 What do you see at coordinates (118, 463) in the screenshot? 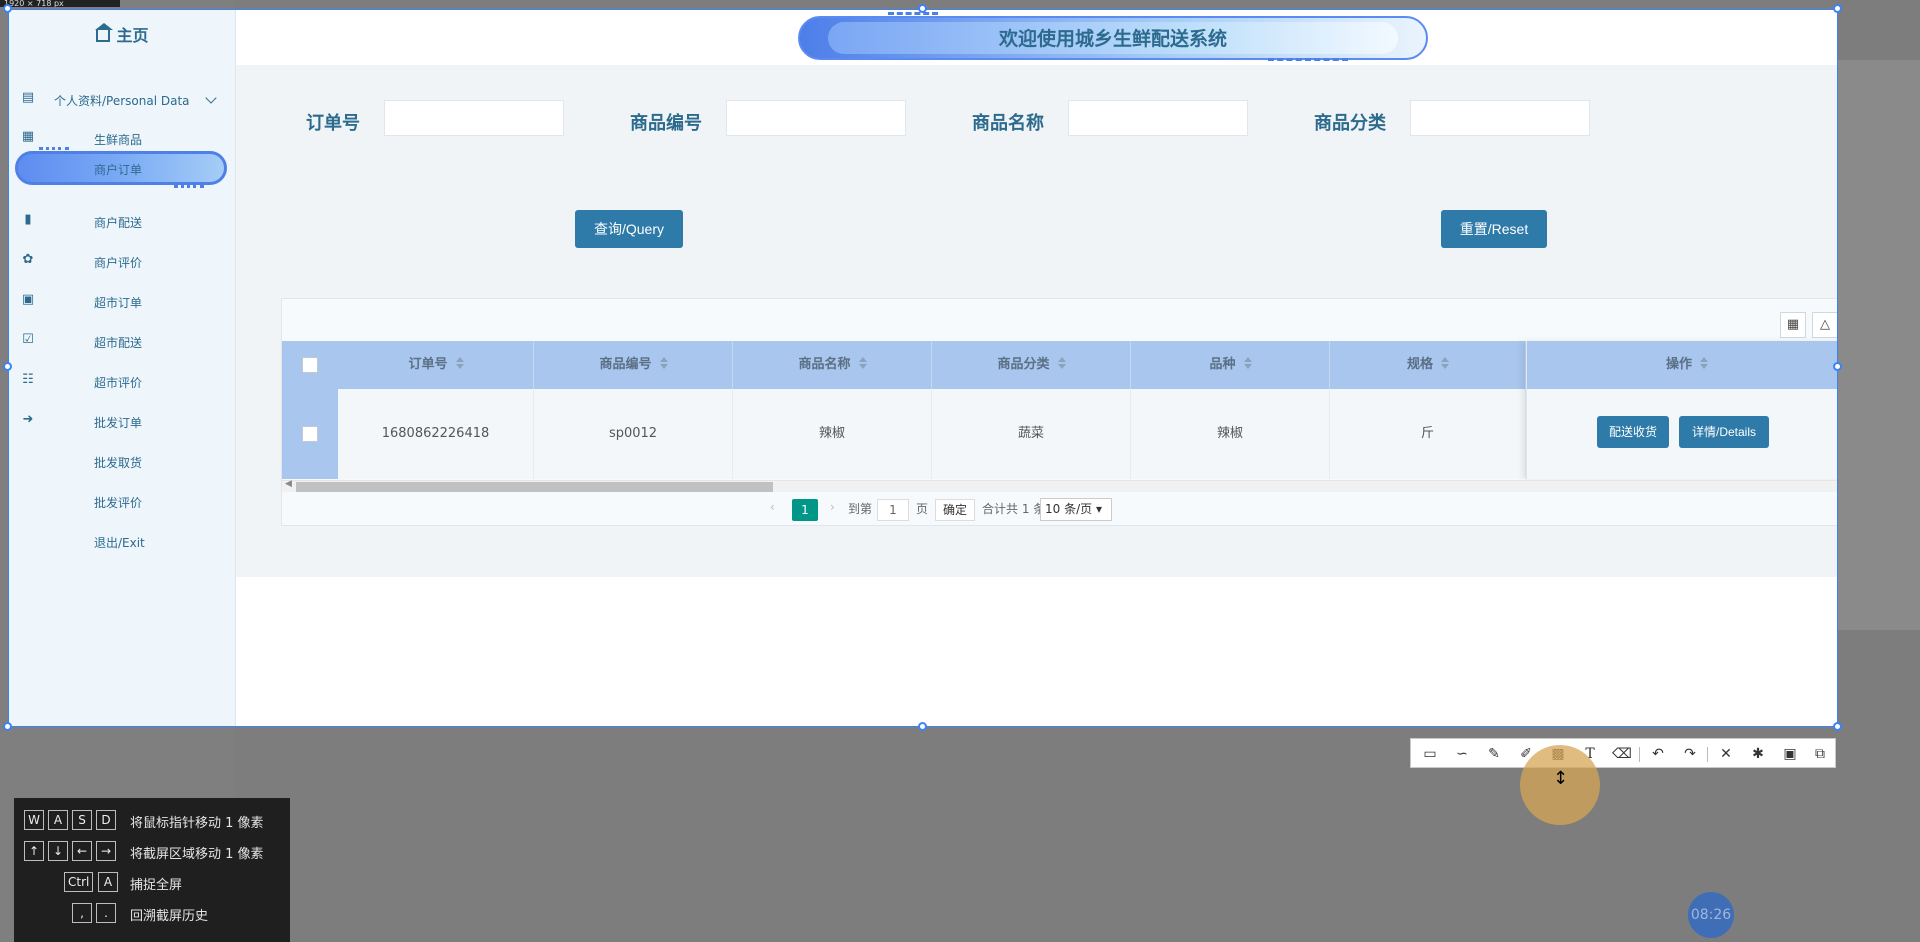
I see `sidebar-item-label: 批发取货` at bounding box center [118, 463].